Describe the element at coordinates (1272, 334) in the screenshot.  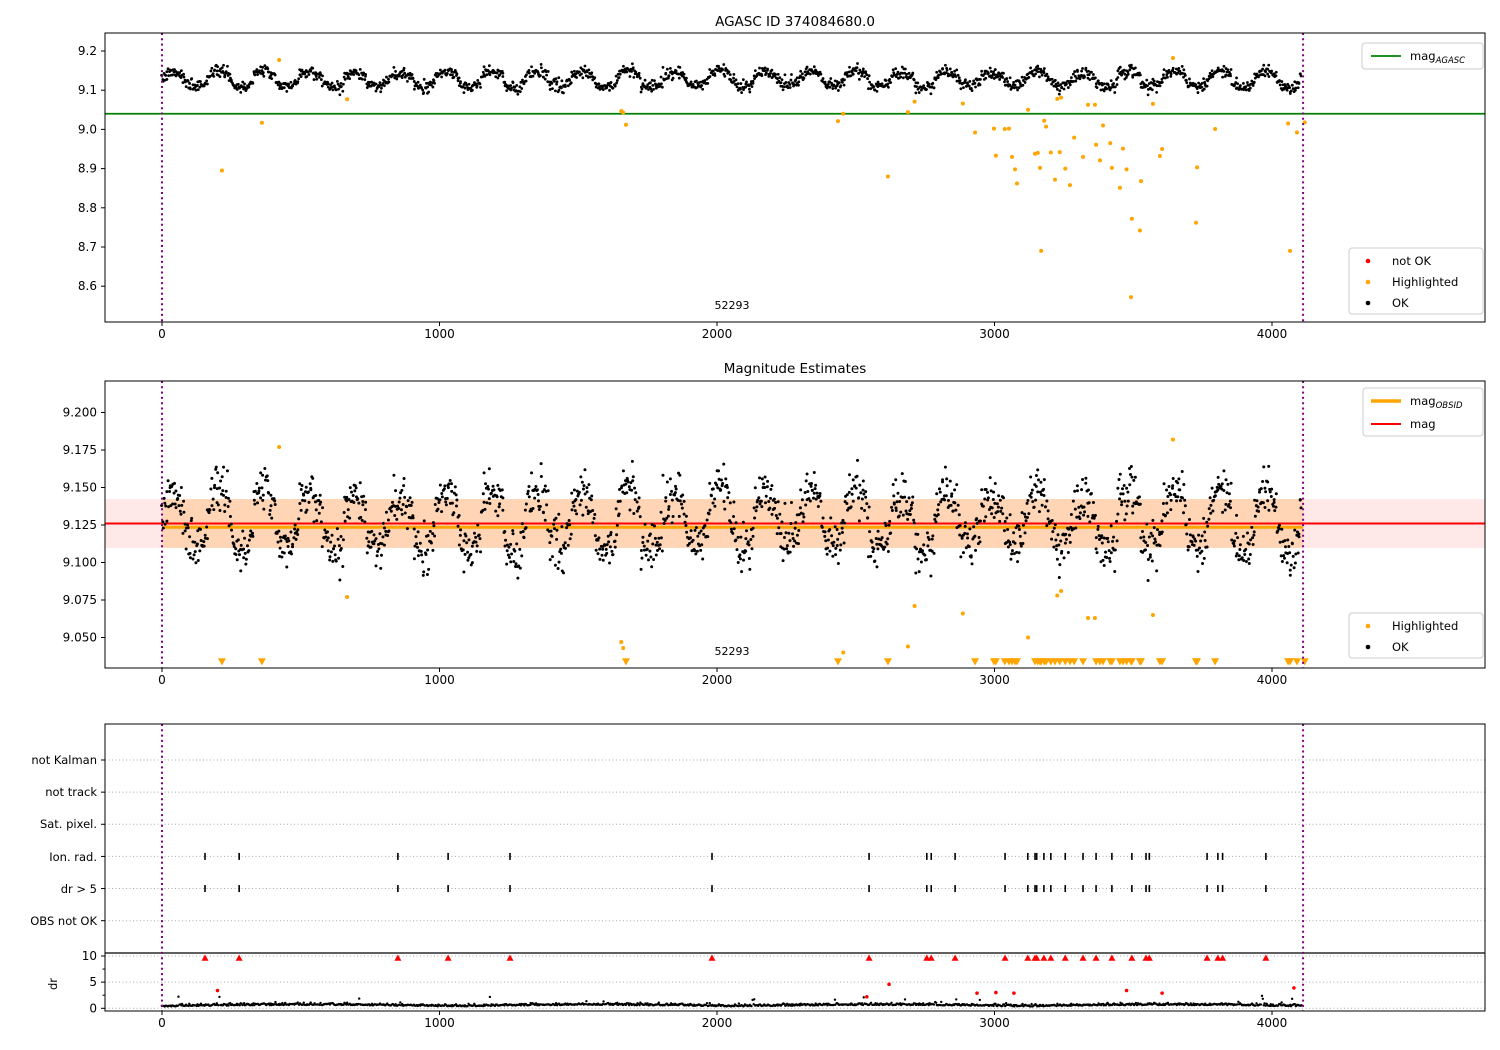
I see `svg-text: 4000` at that location.